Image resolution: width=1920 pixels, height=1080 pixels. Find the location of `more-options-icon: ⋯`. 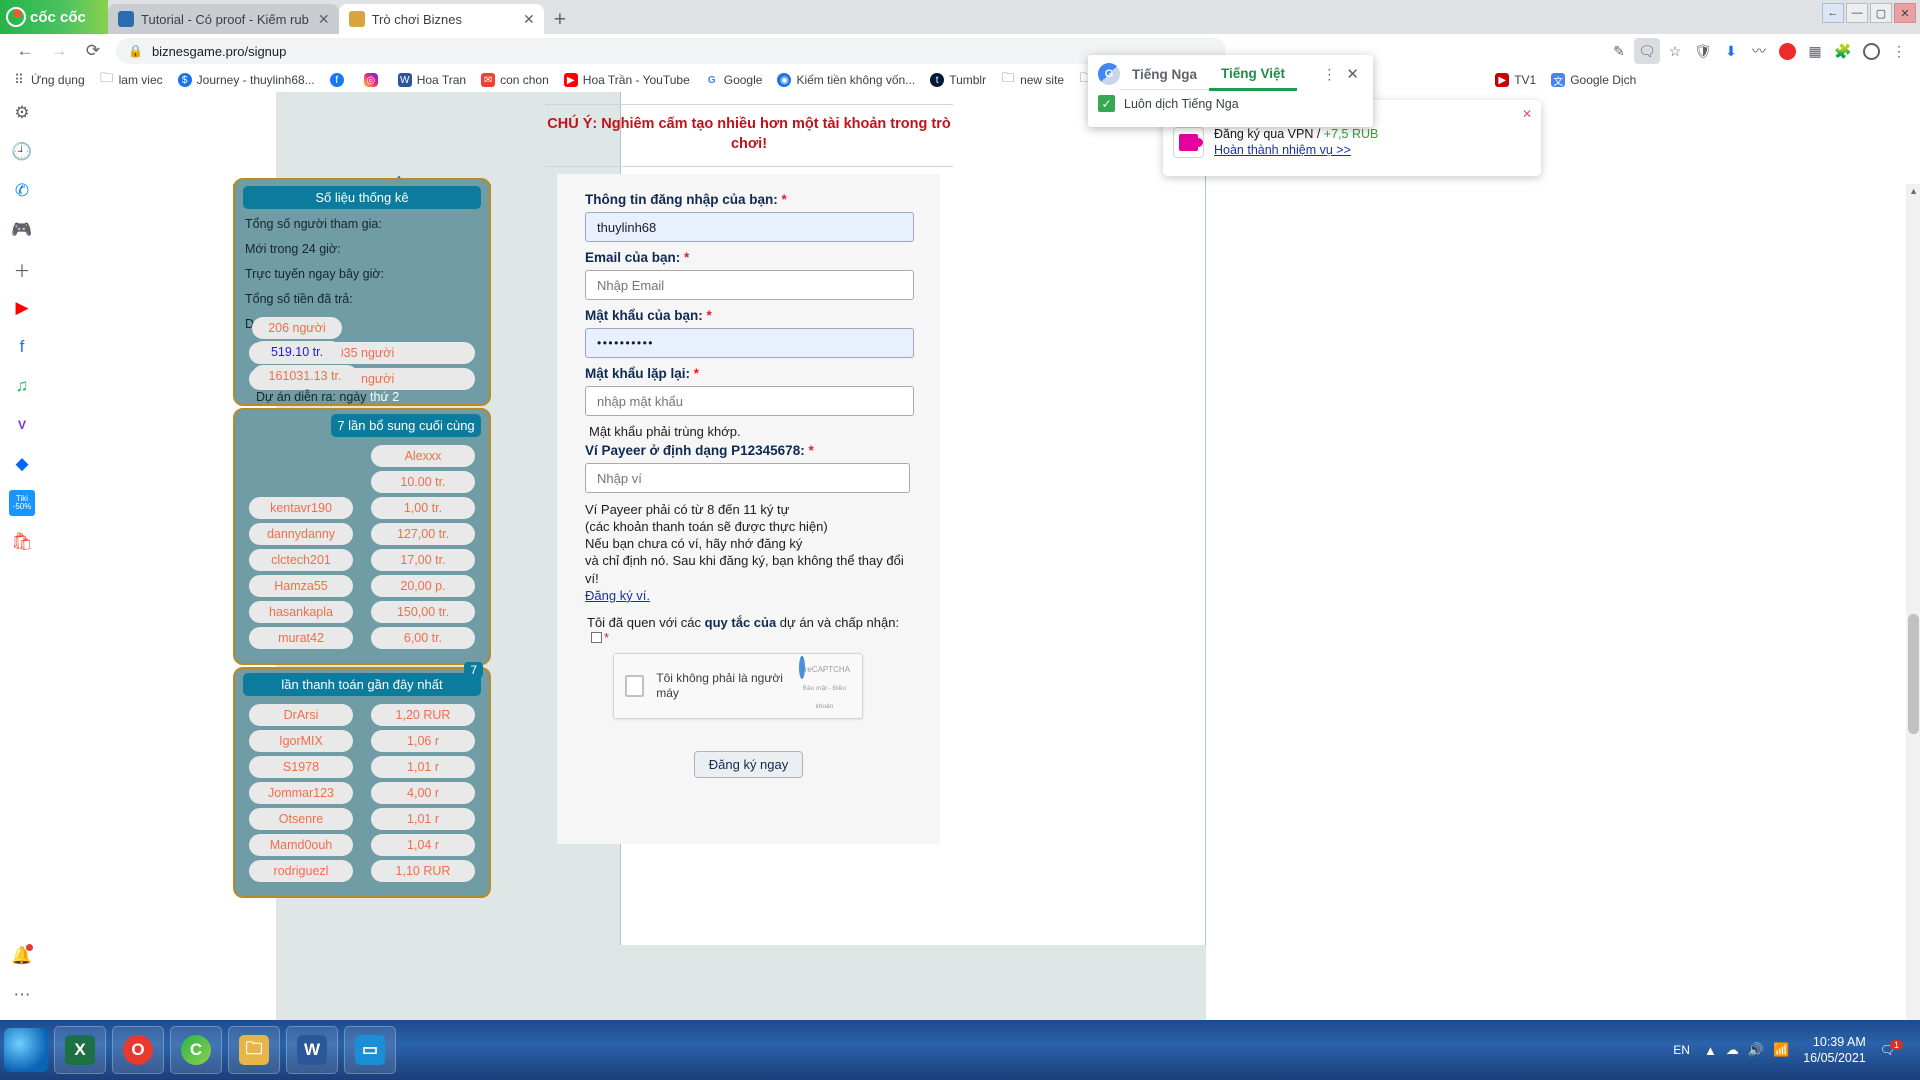

more-options-icon: ⋯ is located at coordinates (22, 995).